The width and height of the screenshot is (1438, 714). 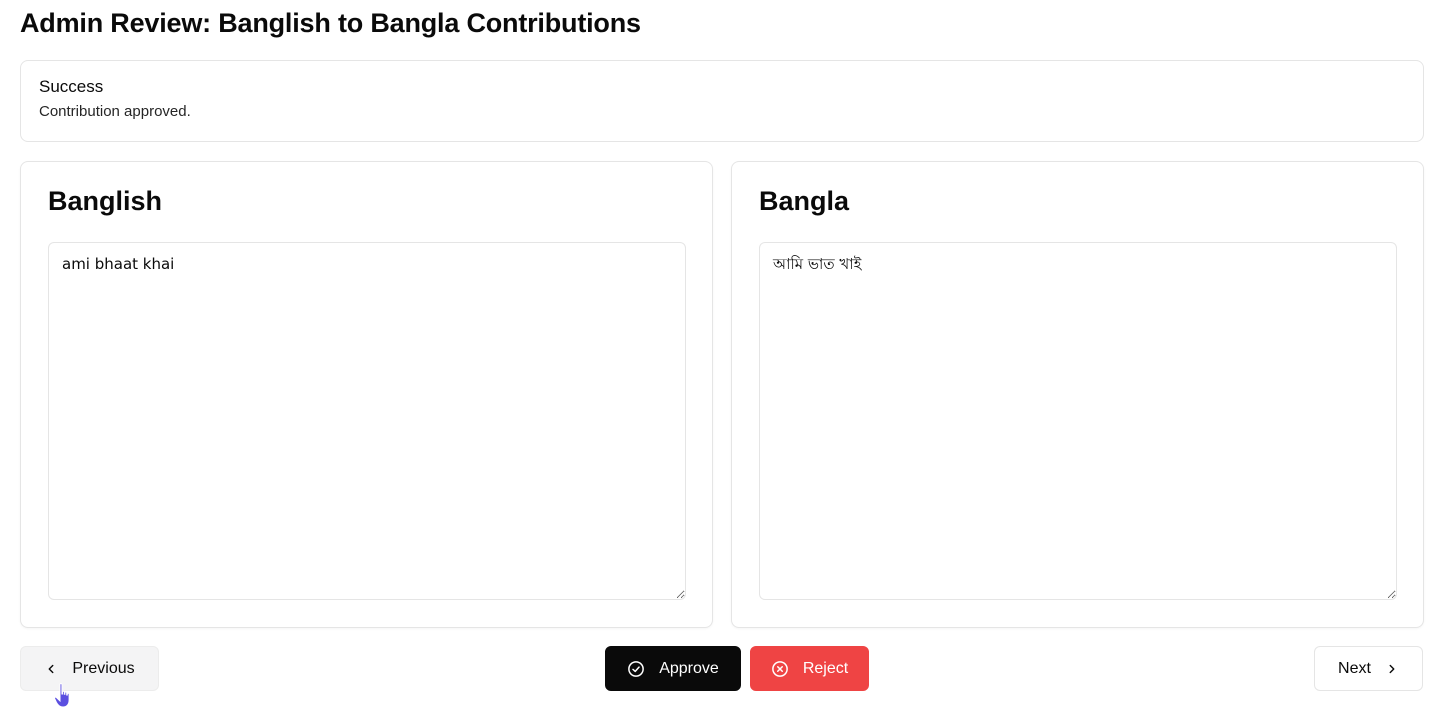 I want to click on previous-button: Previous, so click(x=89, y=668).